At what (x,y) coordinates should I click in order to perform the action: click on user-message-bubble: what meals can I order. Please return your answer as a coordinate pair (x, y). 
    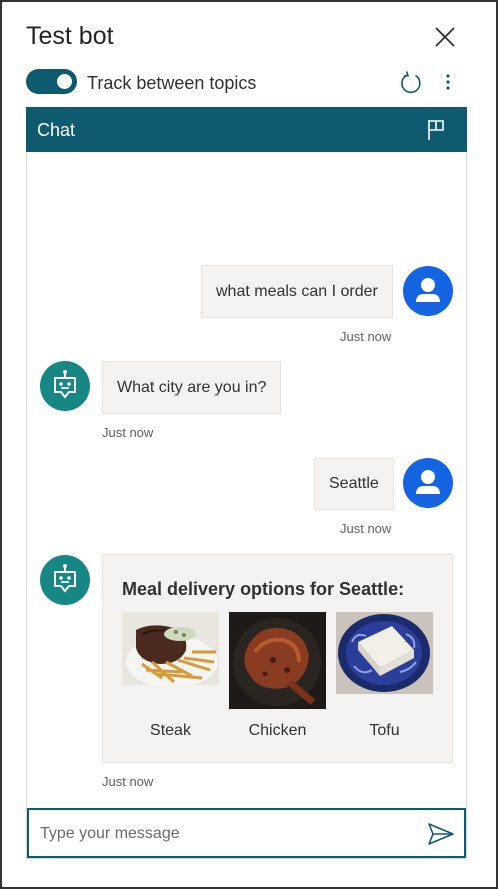
    Looking at the image, I should click on (297, 291).